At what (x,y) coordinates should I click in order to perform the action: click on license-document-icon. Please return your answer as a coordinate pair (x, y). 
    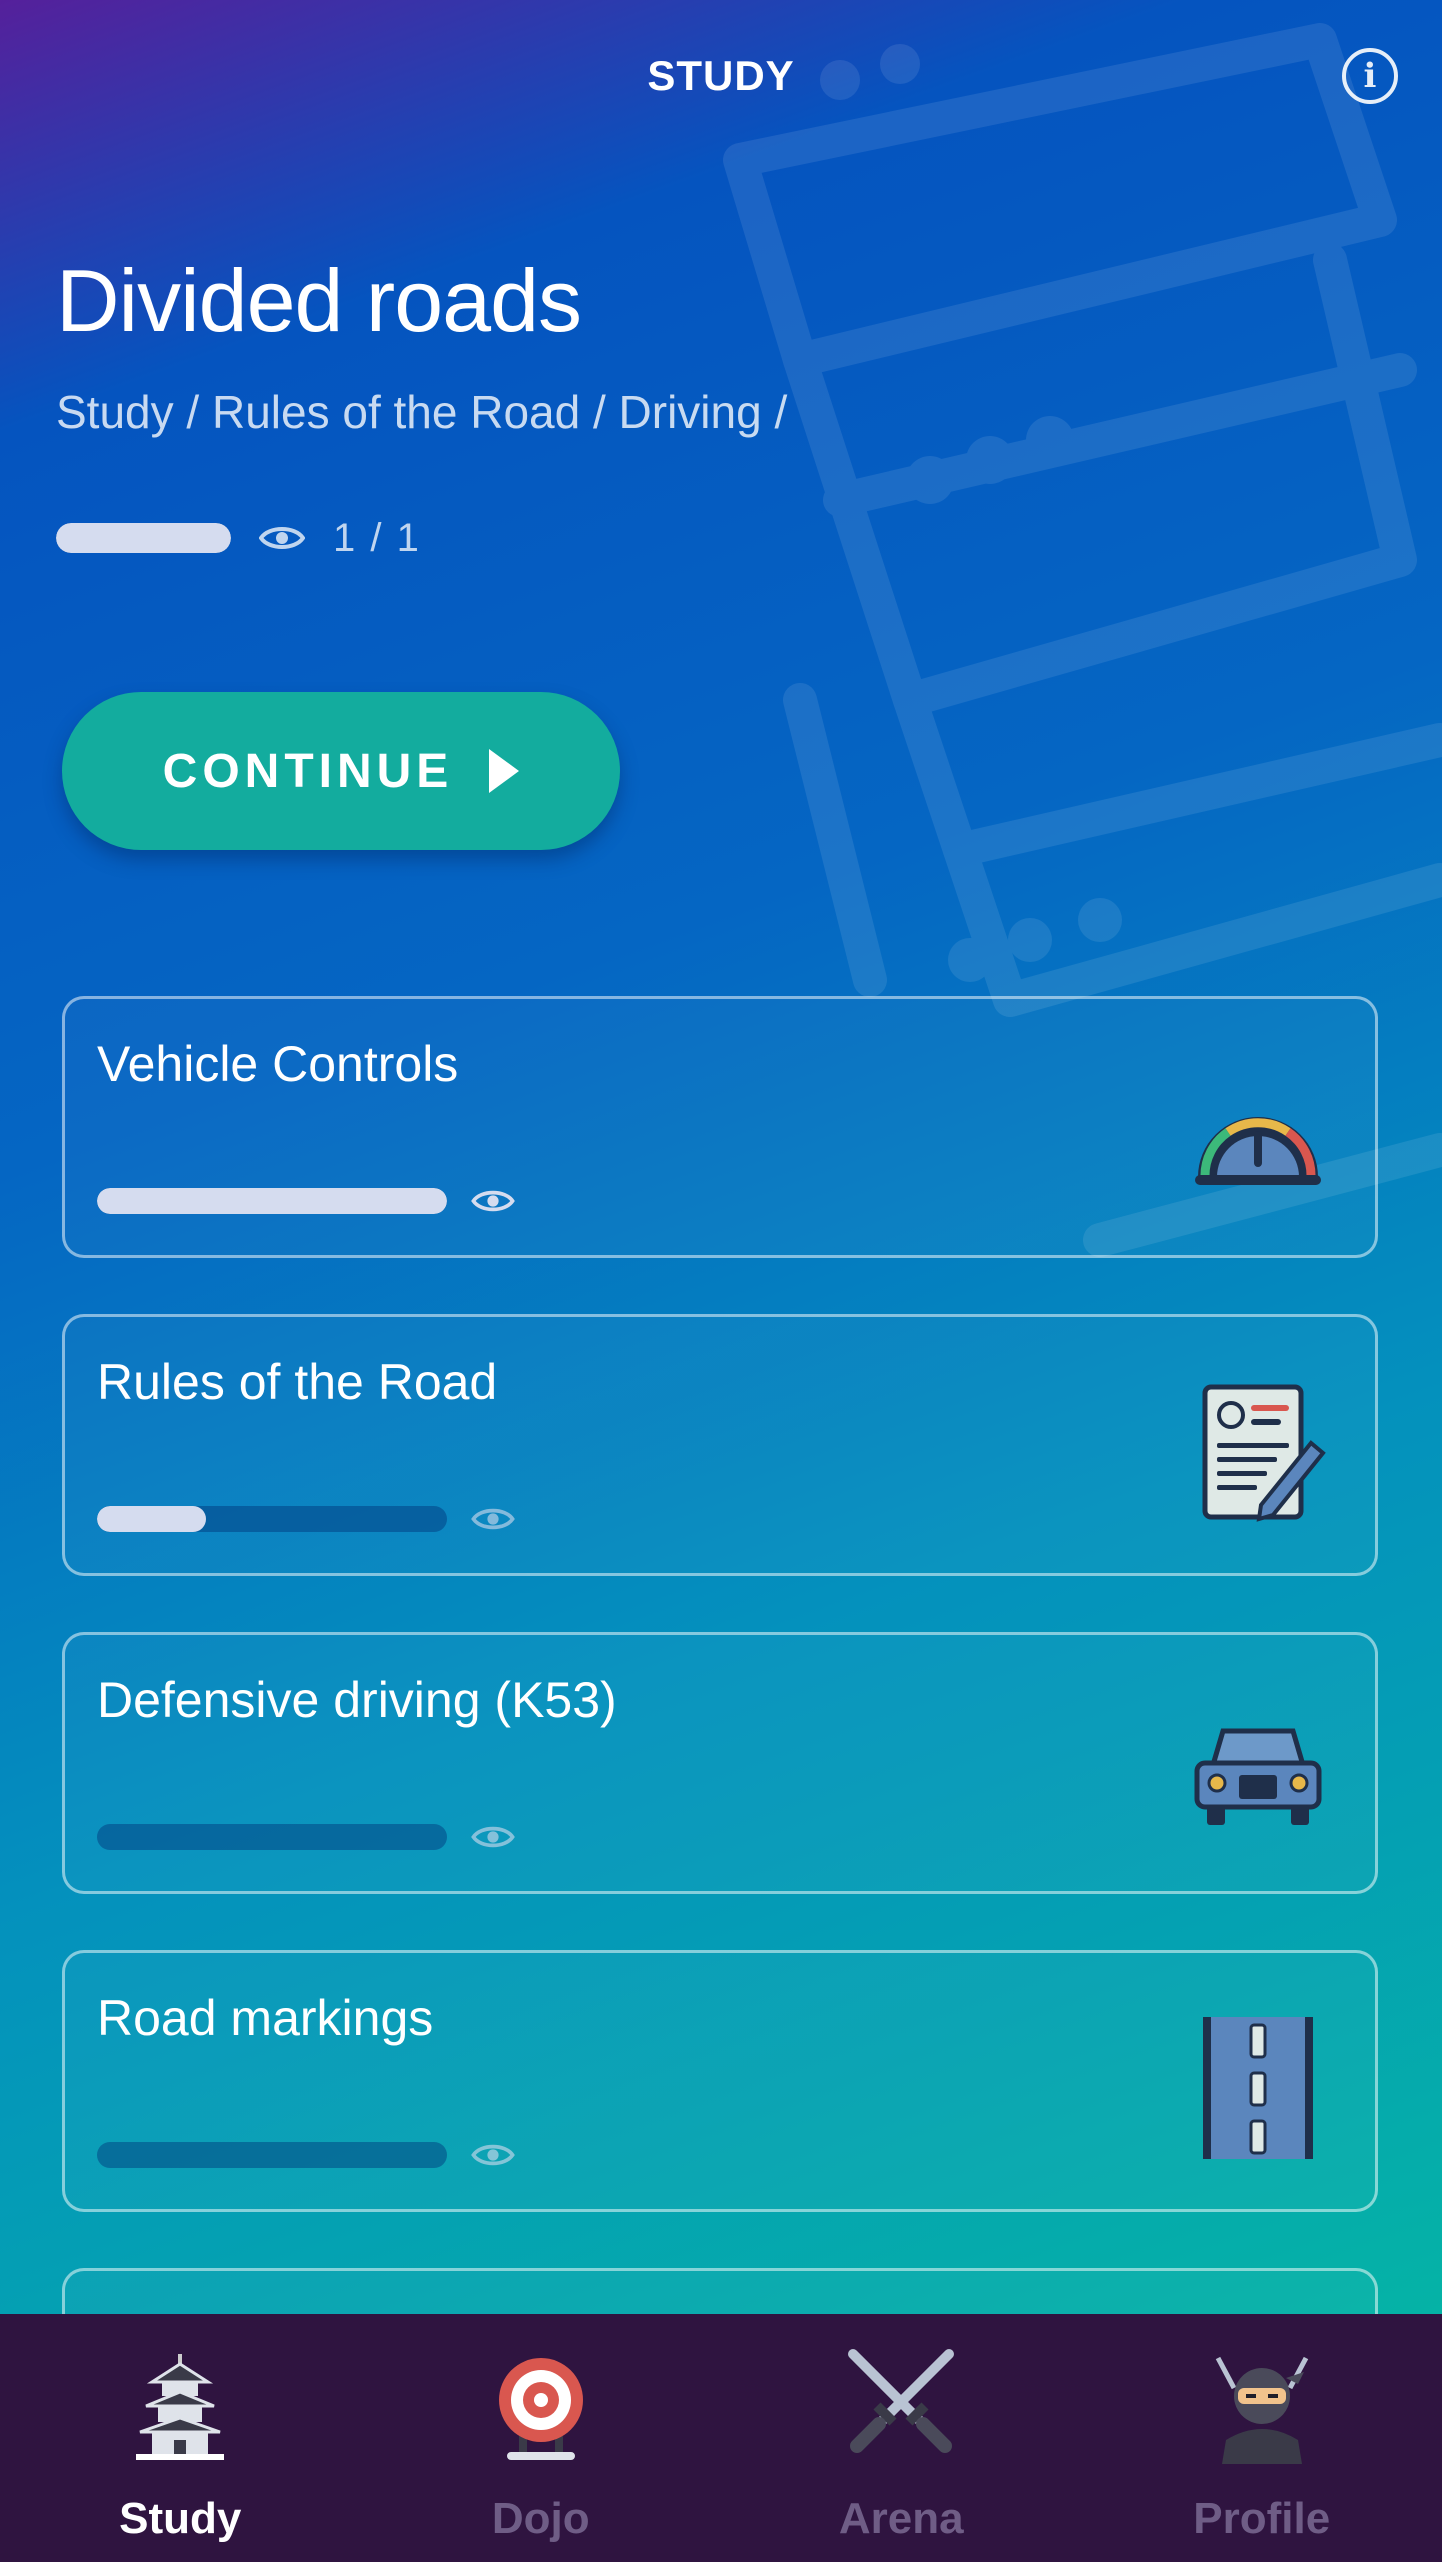
    Looking at the image, I should click on (1264, 1453).